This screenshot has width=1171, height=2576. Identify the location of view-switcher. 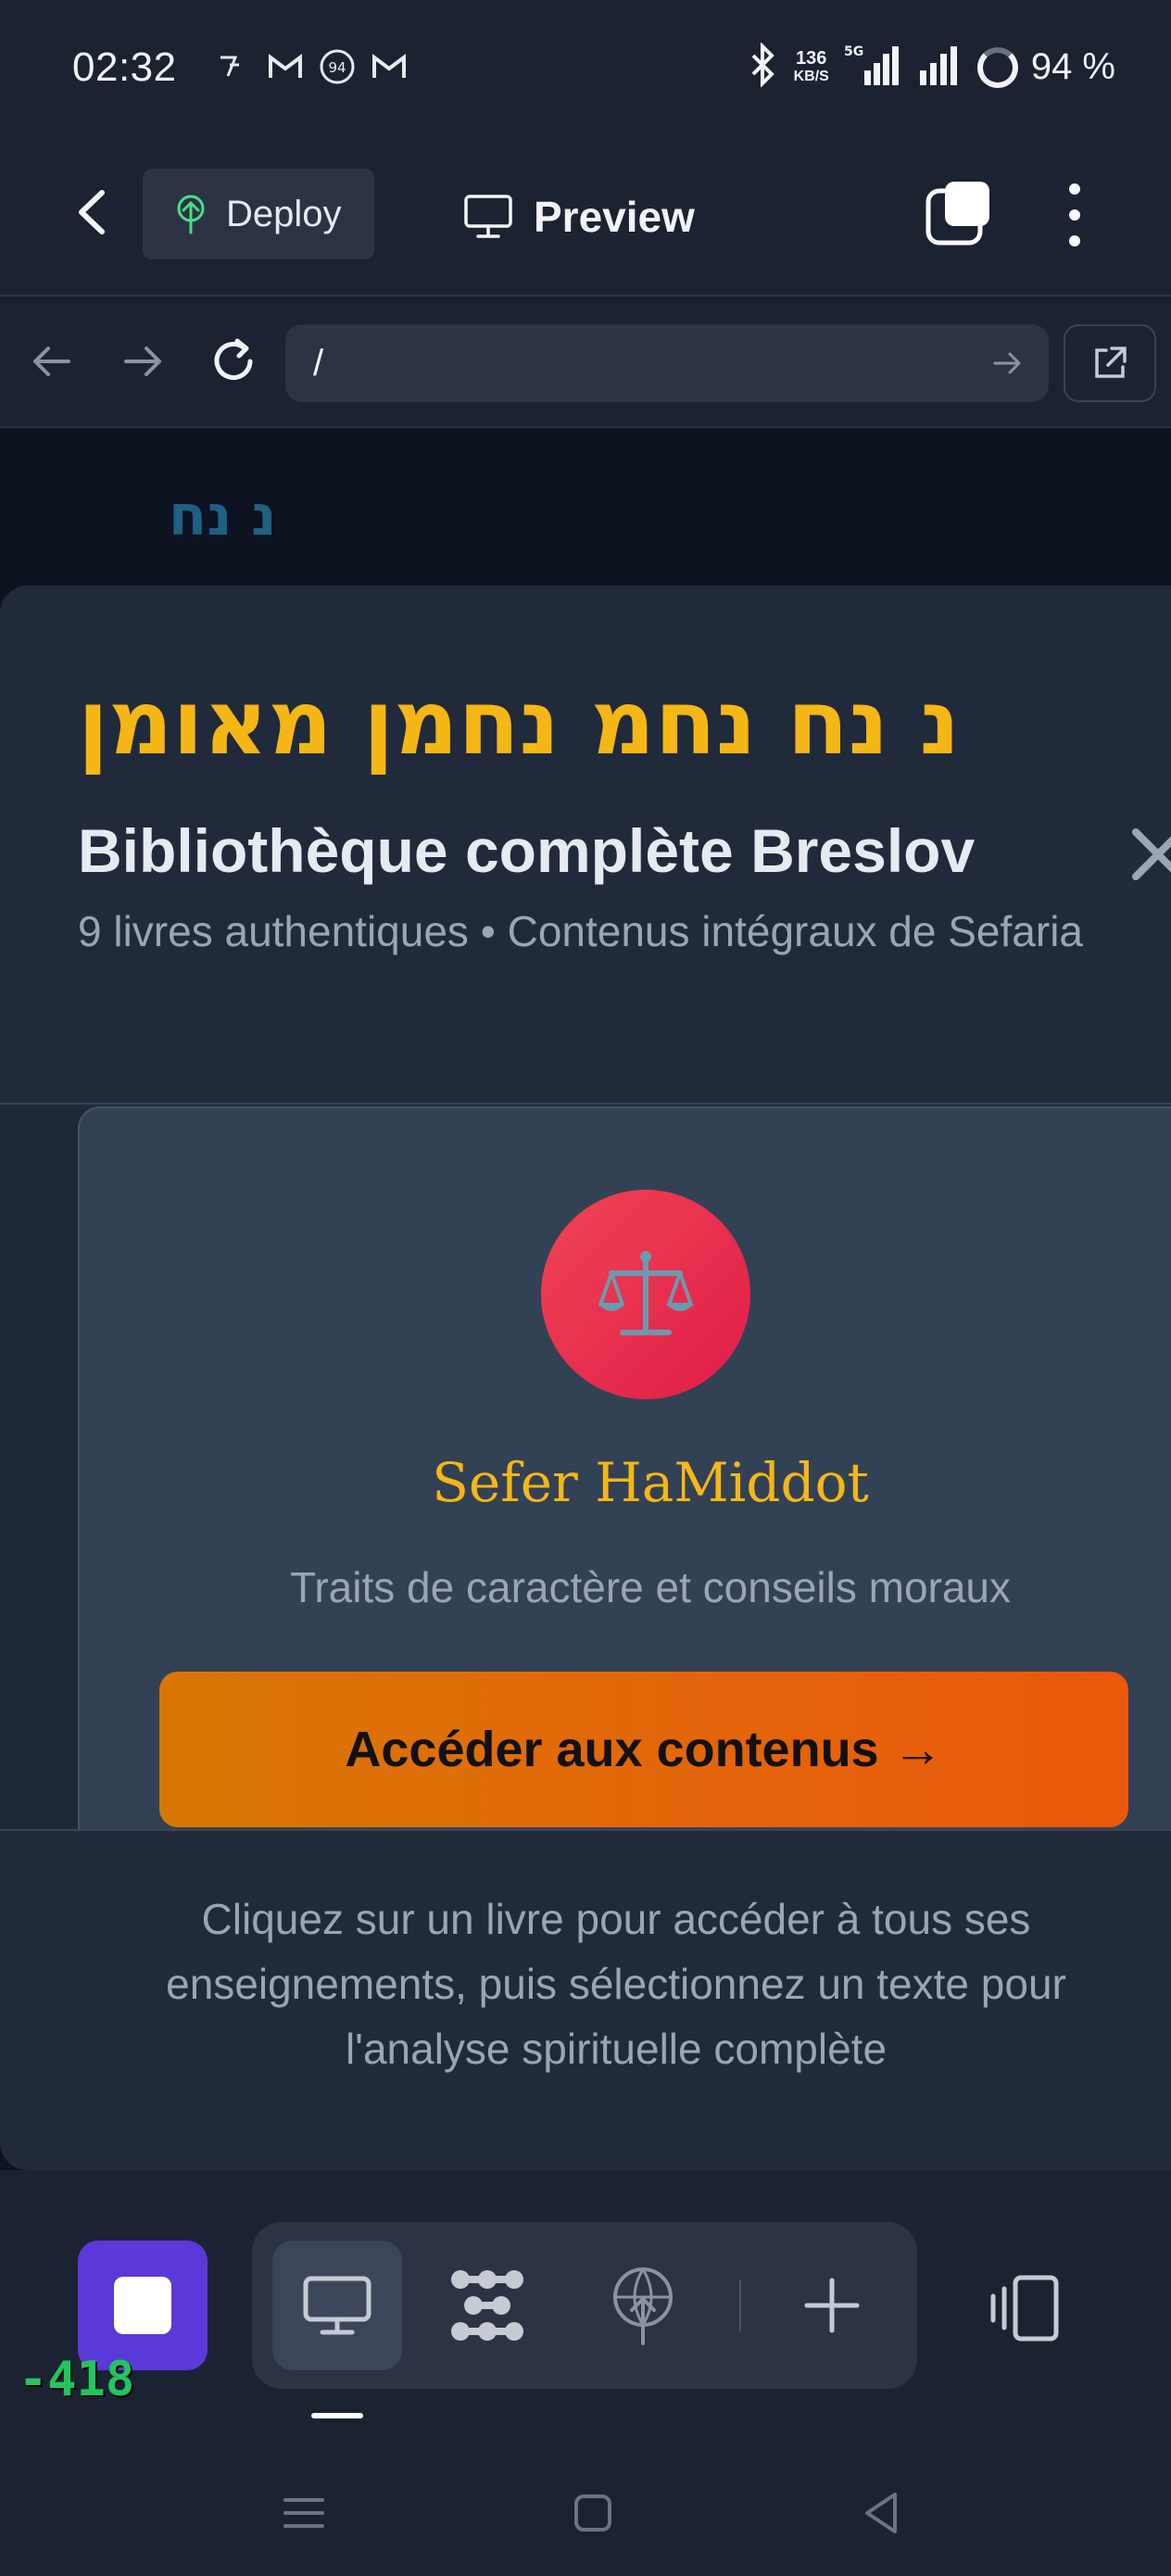
(584, 2305).